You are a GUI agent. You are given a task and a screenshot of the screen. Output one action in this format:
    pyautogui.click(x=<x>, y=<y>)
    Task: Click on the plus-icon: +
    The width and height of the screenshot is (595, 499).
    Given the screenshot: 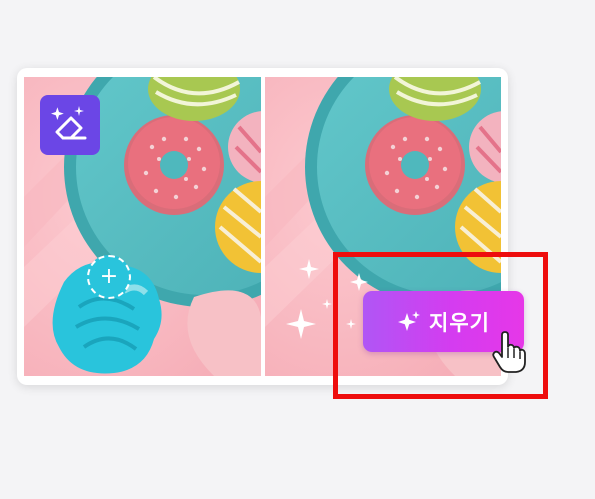 What is the action you would take?
    pyautogui.click(x=109, y=276)
    